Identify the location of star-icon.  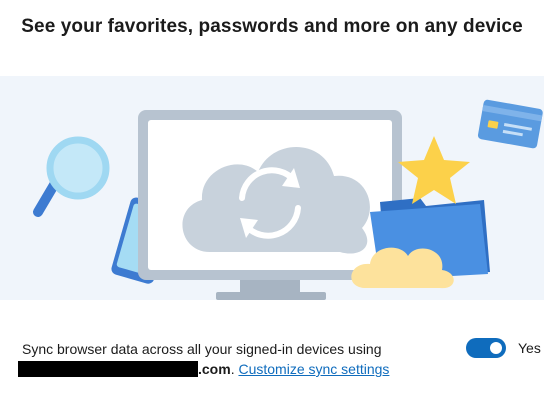
(434, 170).